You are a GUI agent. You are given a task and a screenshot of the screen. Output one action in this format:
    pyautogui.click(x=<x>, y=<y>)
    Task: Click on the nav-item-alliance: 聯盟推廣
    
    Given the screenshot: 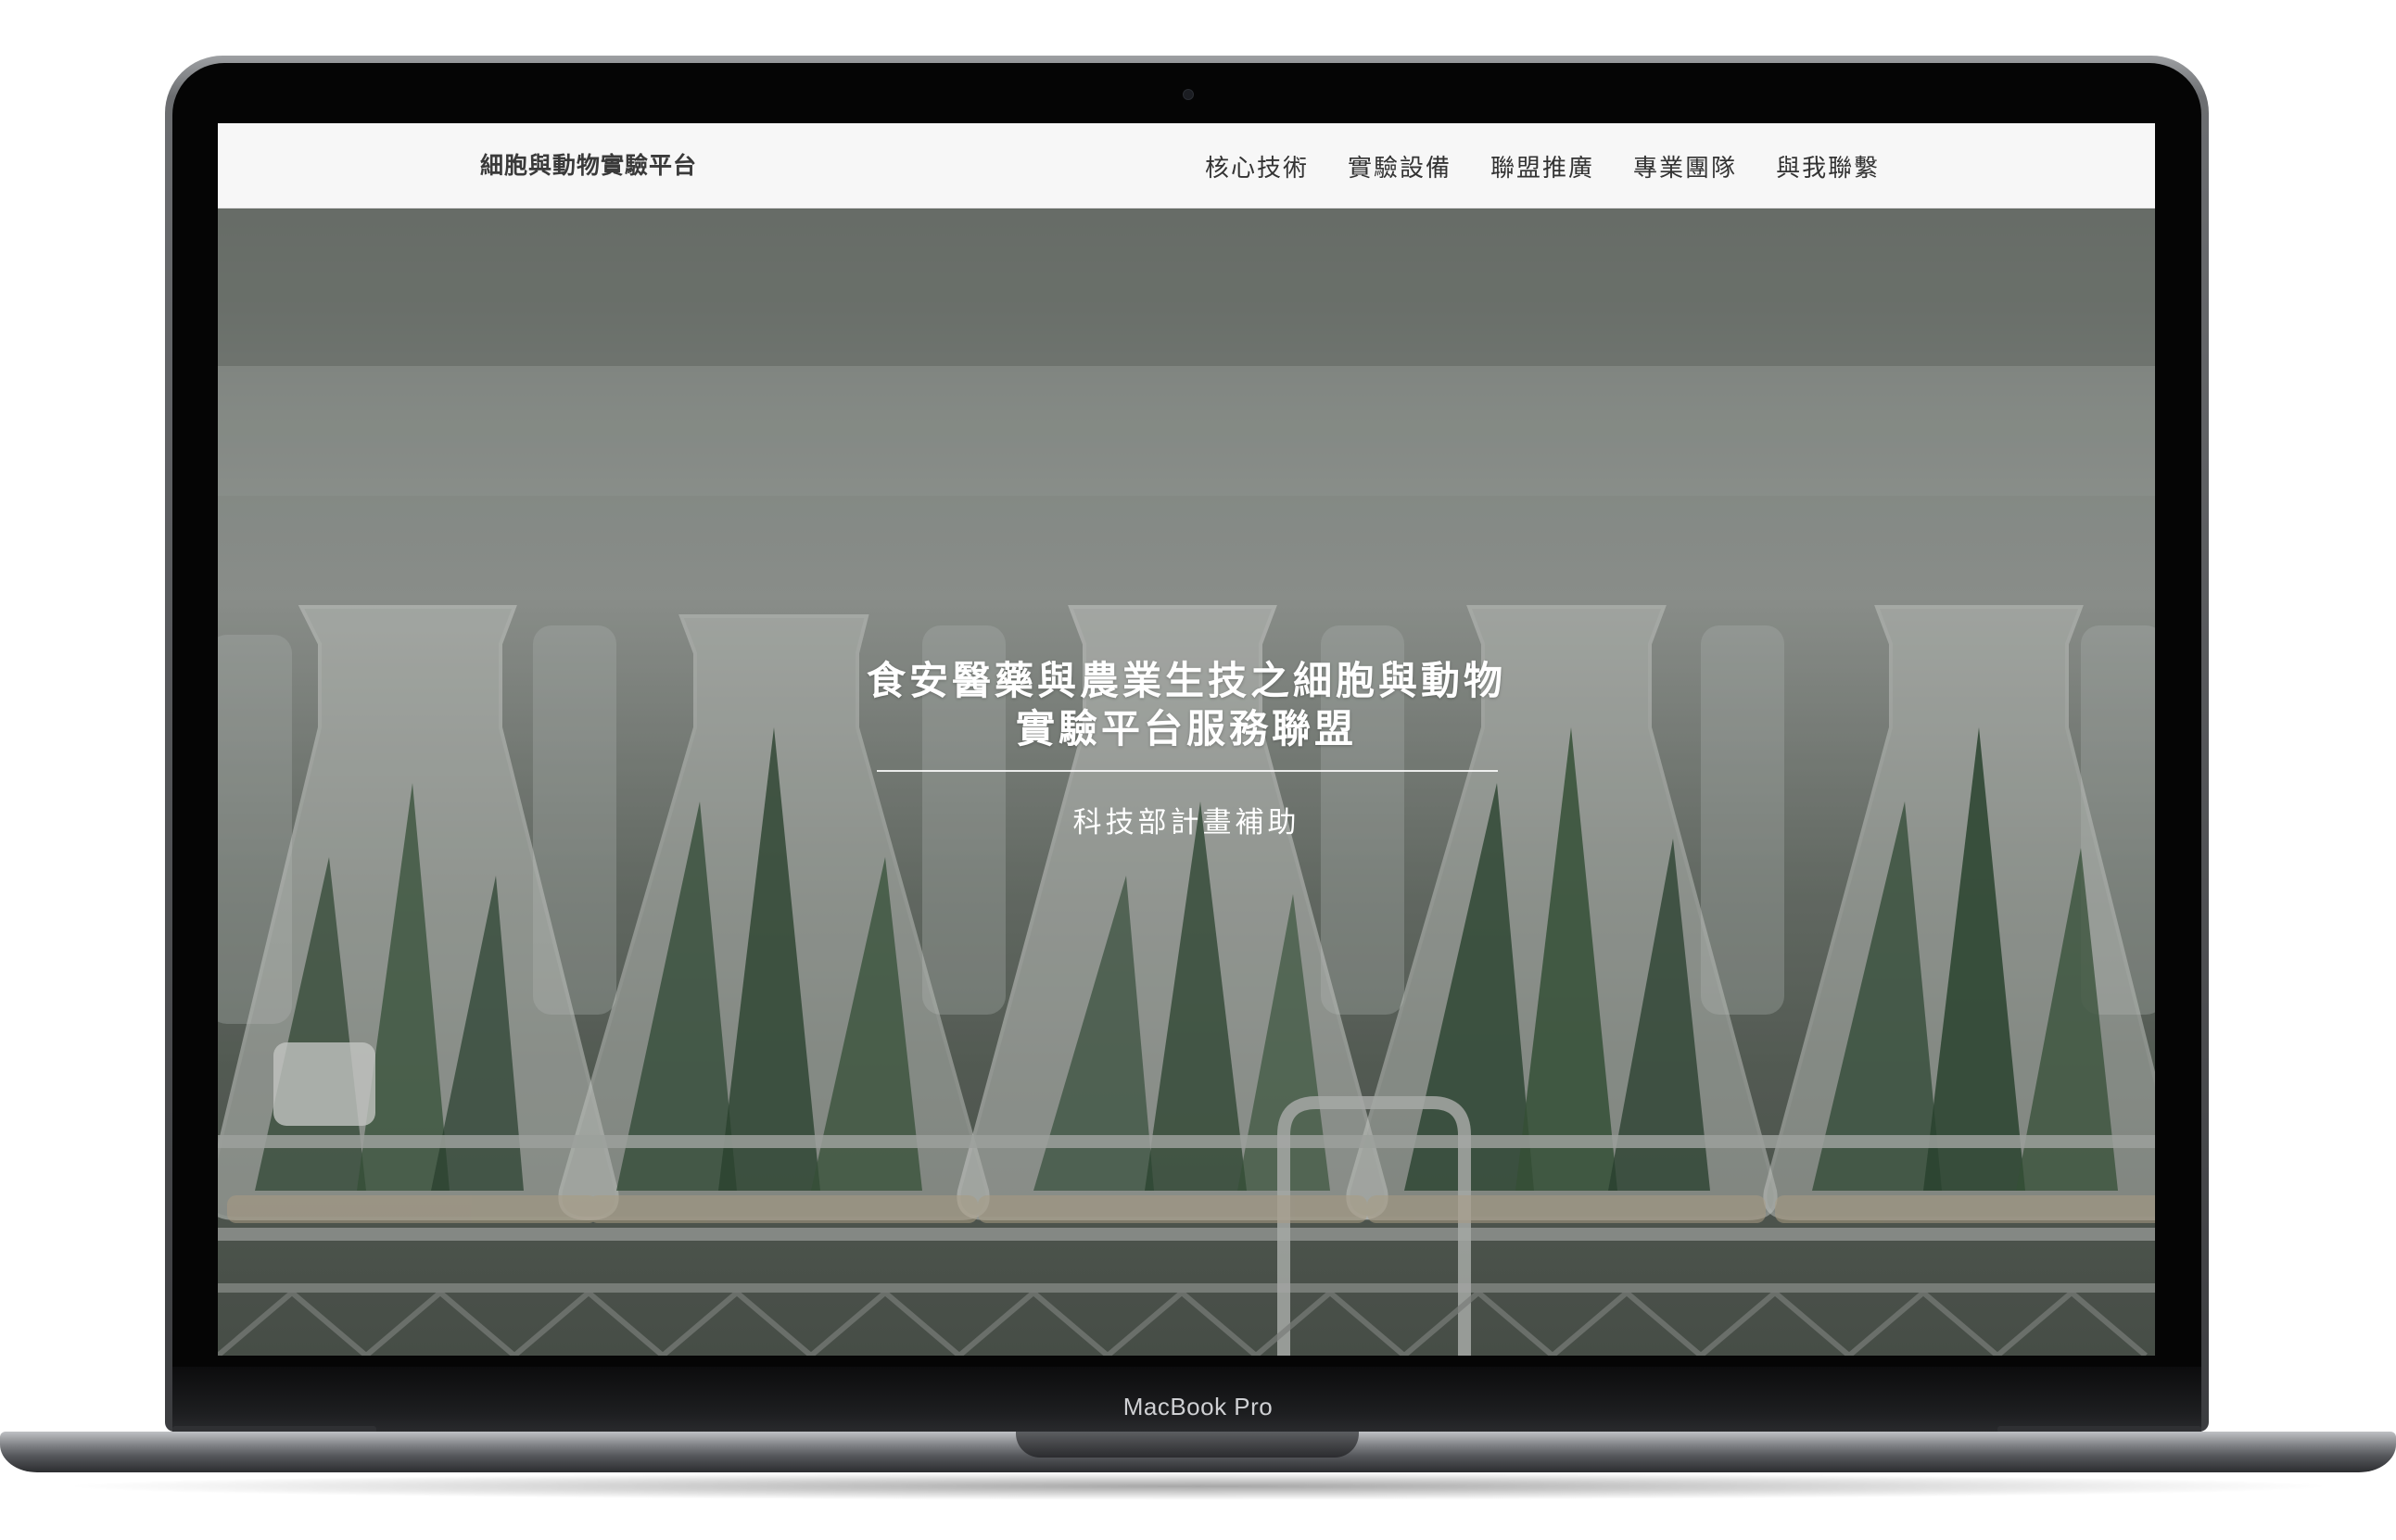 What is the action you would take?
    pyautogui.click(x=1542, y=166)
    